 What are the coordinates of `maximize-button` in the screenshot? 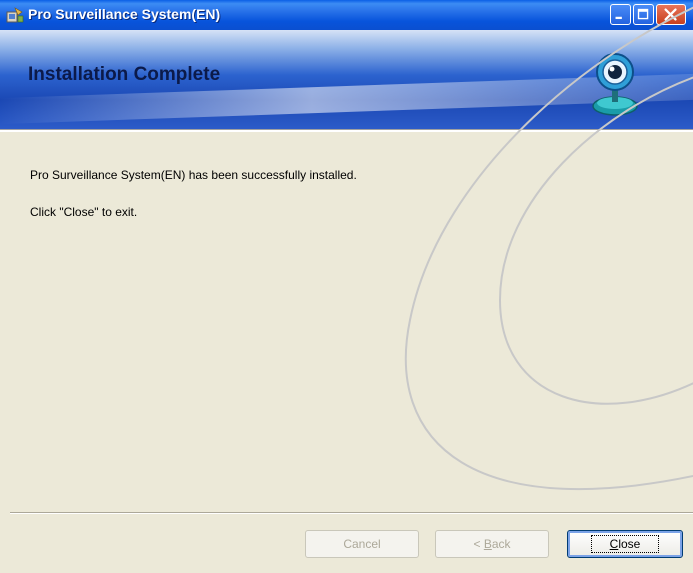 It's located at (643, 14).